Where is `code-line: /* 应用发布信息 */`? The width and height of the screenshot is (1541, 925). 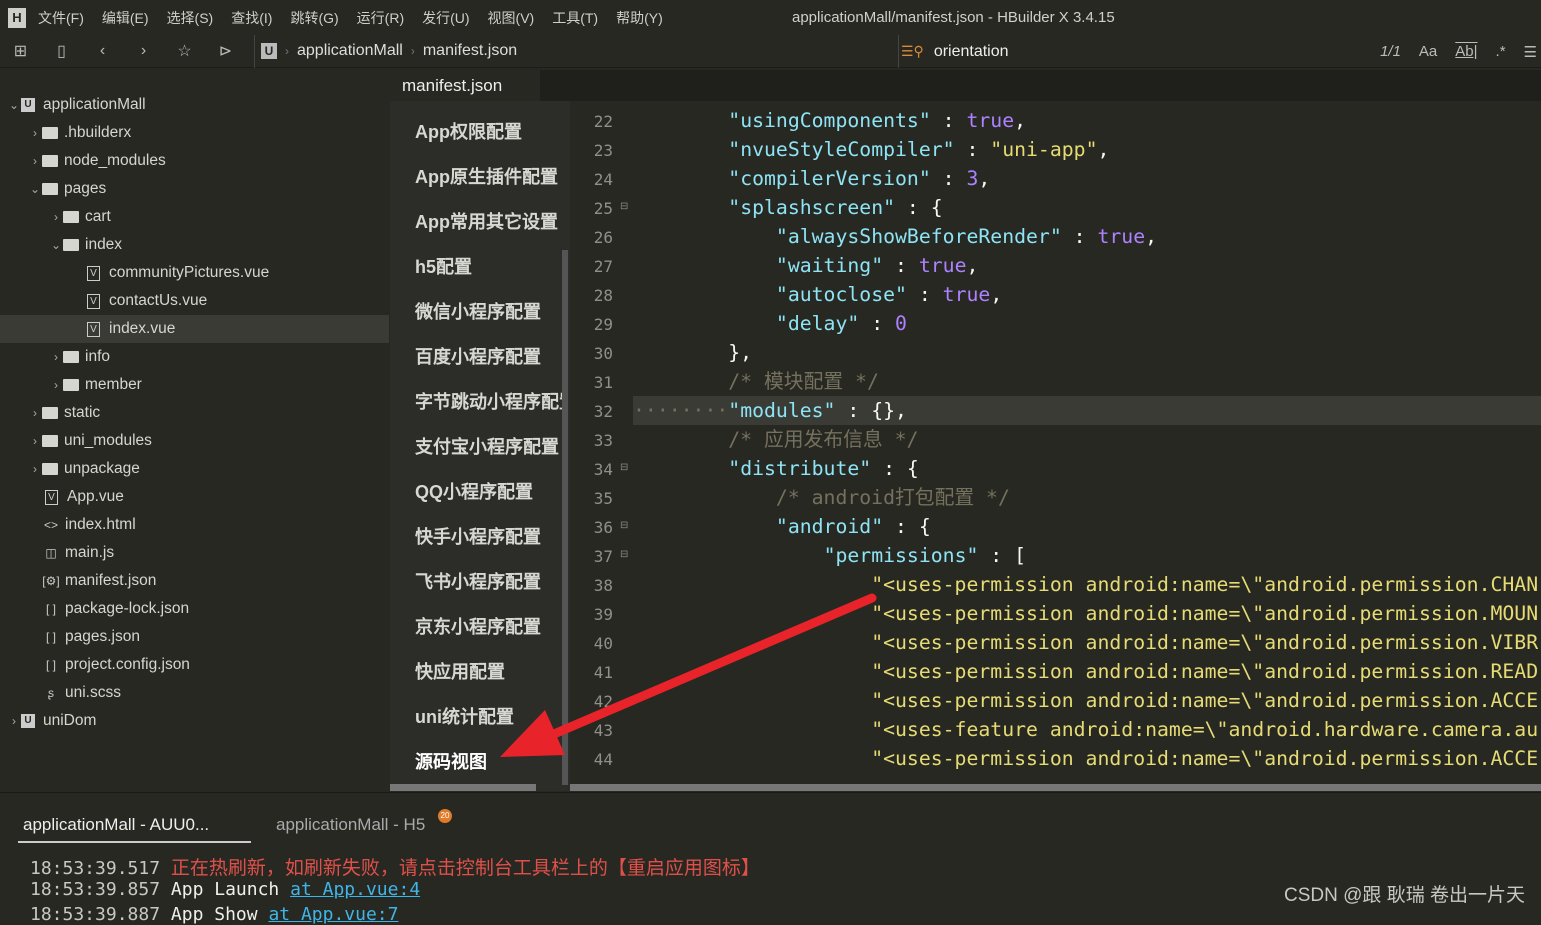
code-line: /* 应用发布信息 */ is located at coordinates (1087, 439).